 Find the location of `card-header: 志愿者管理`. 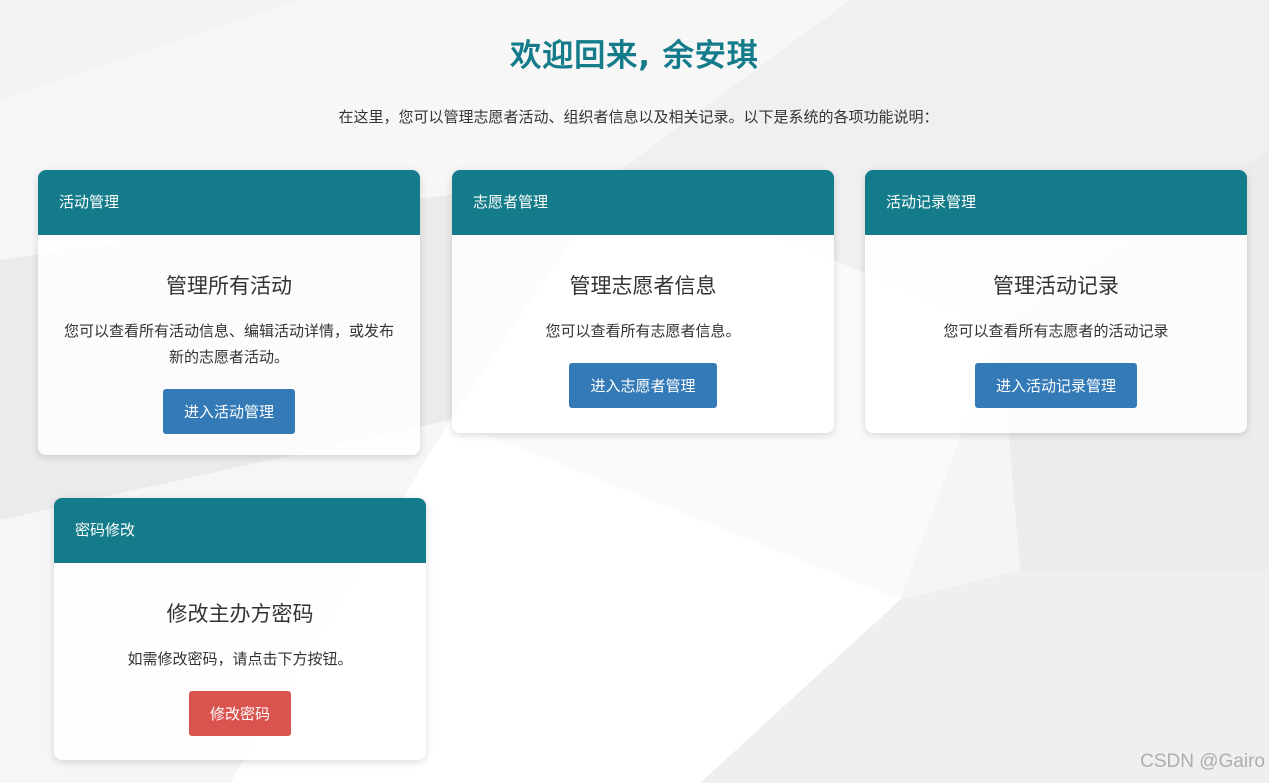

card-header: 志愿者管理 is located at coordinates (643, 202).